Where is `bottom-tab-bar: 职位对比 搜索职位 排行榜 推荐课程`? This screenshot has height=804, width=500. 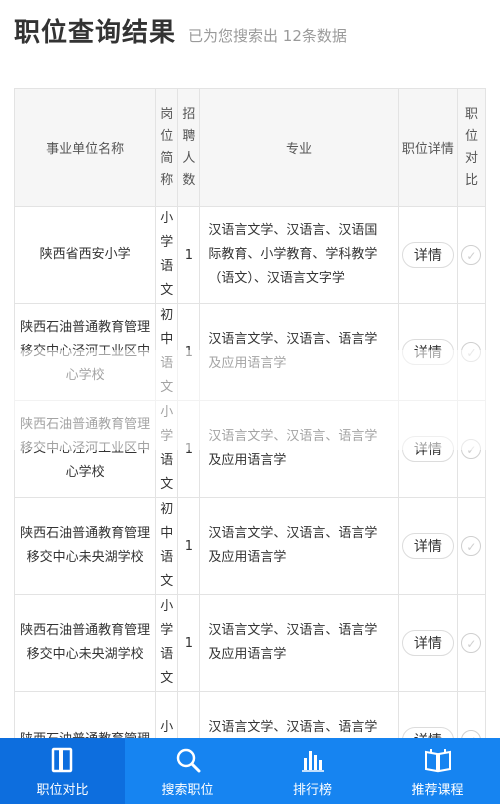
bottom-tab-bar: 职位对比 搜索职位 排行榜 推荐课程 is located at coordinates (250, 771).